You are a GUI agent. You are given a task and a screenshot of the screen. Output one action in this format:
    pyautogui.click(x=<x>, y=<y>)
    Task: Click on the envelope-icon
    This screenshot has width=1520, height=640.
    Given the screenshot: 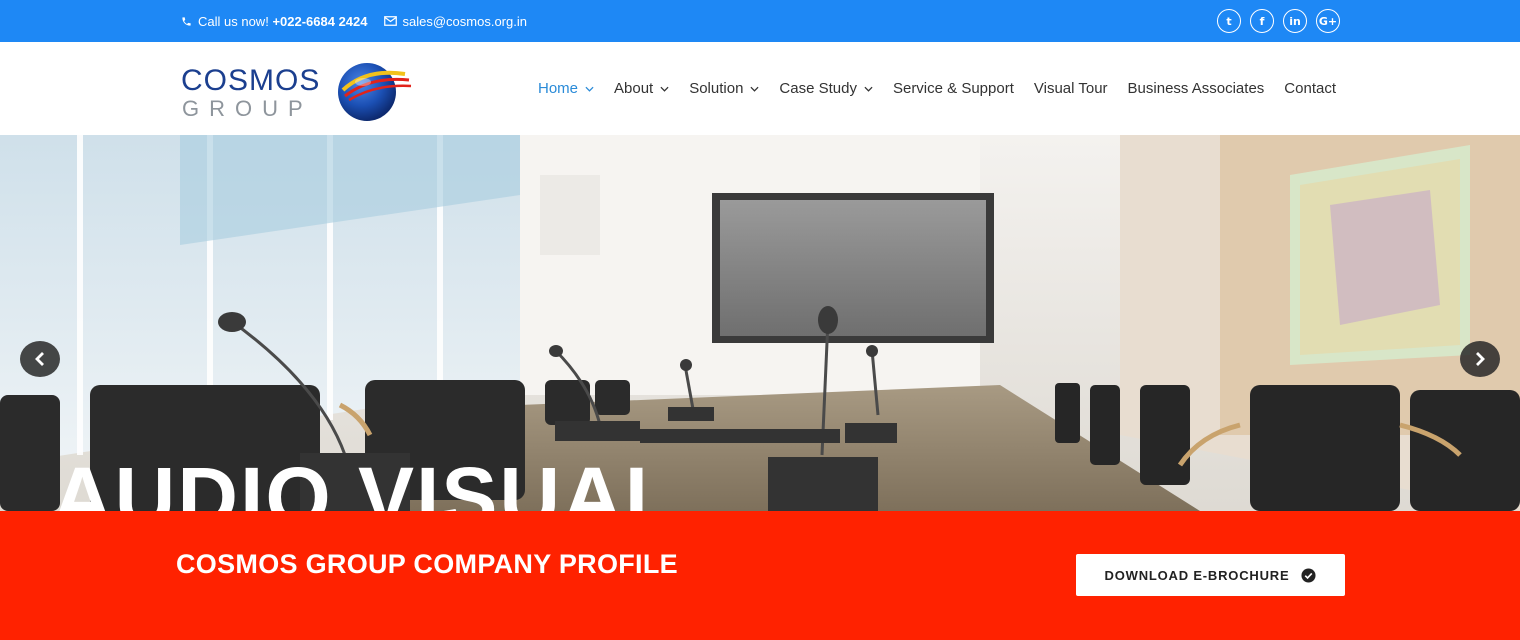 What is the action you would take?
    pyautogui.click(x=390, y=21)
    